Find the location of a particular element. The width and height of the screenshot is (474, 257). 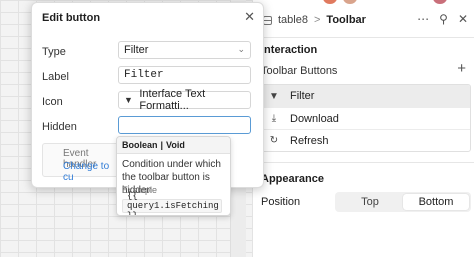

label-input-value: Filter is located at coordinates (144, 75).